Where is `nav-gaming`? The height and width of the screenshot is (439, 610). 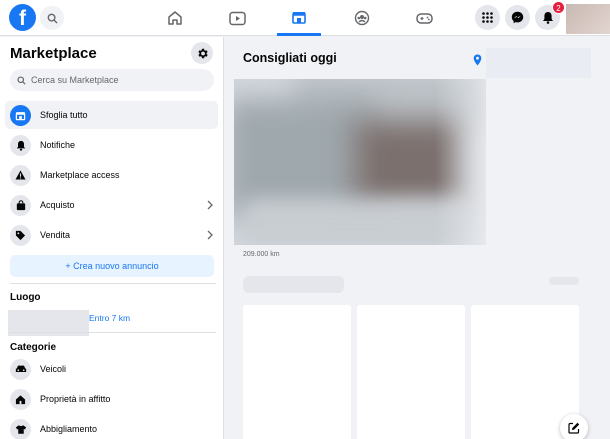
nav-gaming is located at coordinates (424, 18).